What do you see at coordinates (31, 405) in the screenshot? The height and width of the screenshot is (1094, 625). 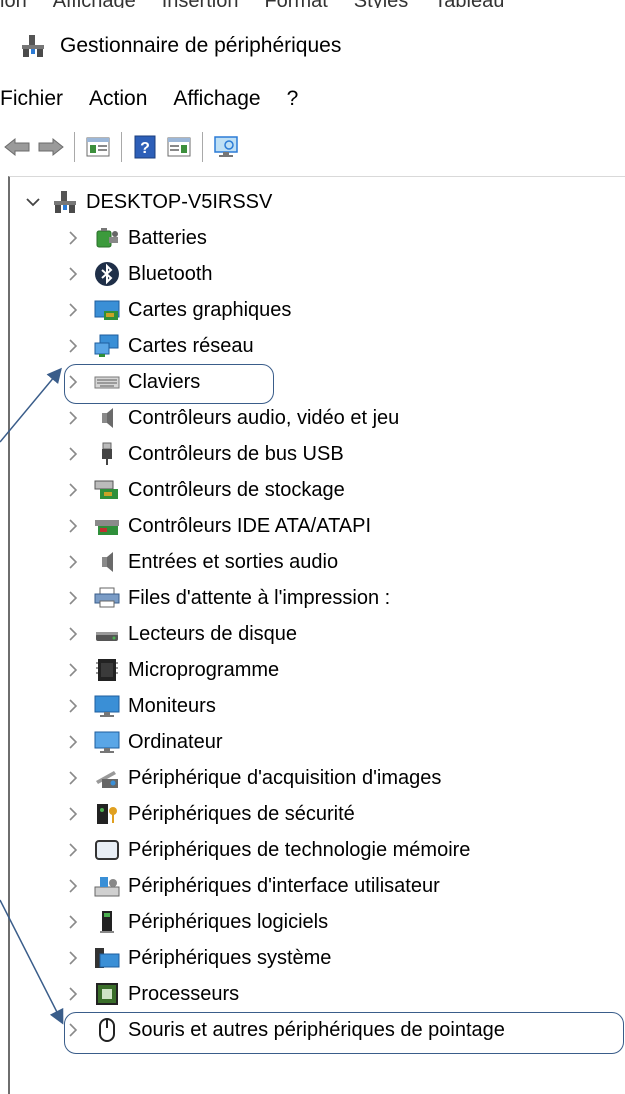 I see `arrow-to-claviers` at bounding box center [31, 405].